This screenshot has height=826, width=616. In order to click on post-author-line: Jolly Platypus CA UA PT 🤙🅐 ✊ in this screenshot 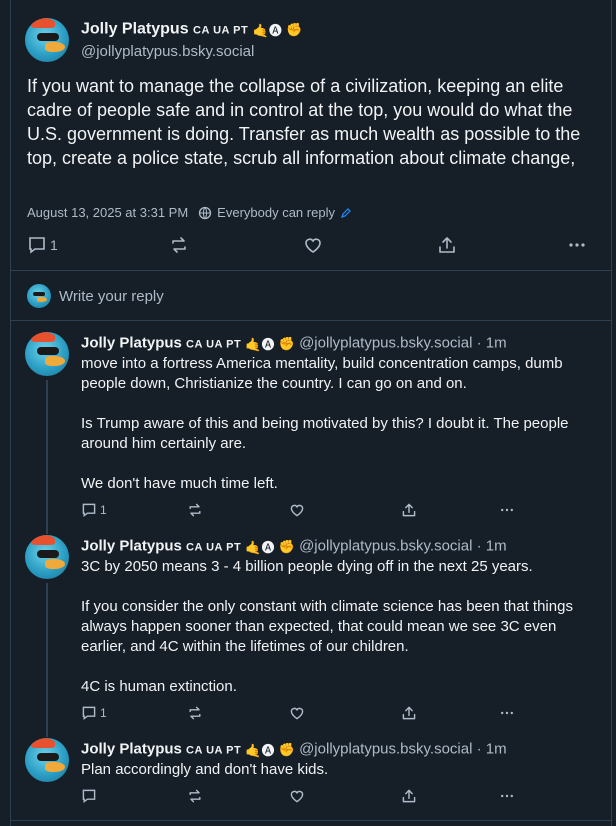, I will do `click(191, 29)`.